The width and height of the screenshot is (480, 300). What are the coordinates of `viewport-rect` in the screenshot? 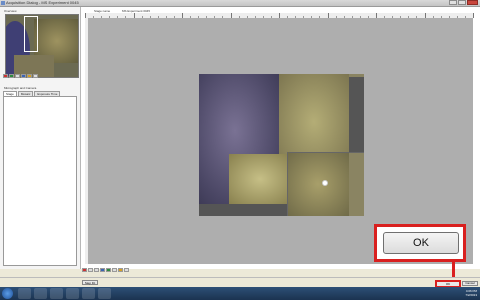 It's located at (31, 34).